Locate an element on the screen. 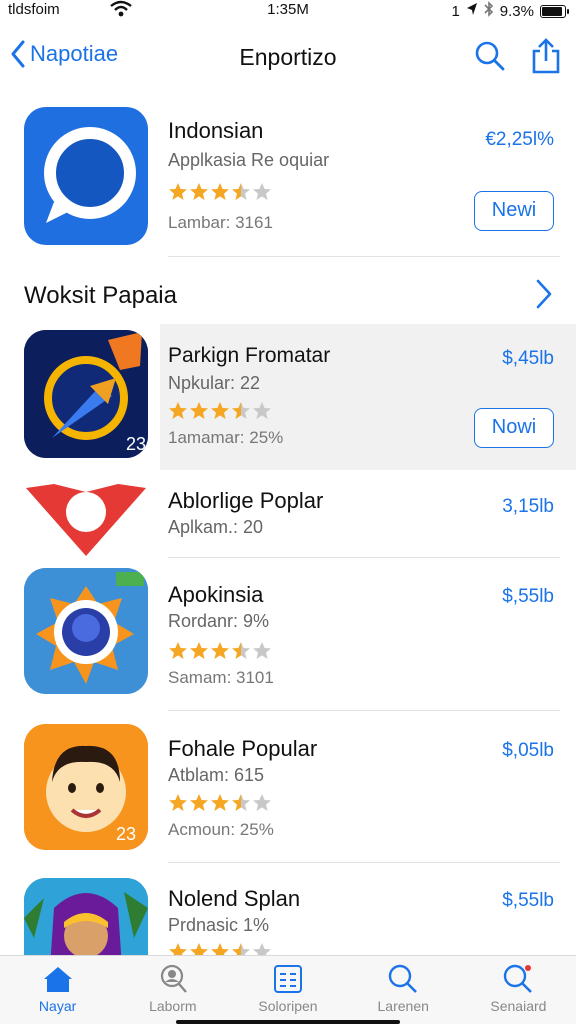 The width and height of the screenshot is (576, 1024). app-name: Indonsian is located at coordinates (216, 130).